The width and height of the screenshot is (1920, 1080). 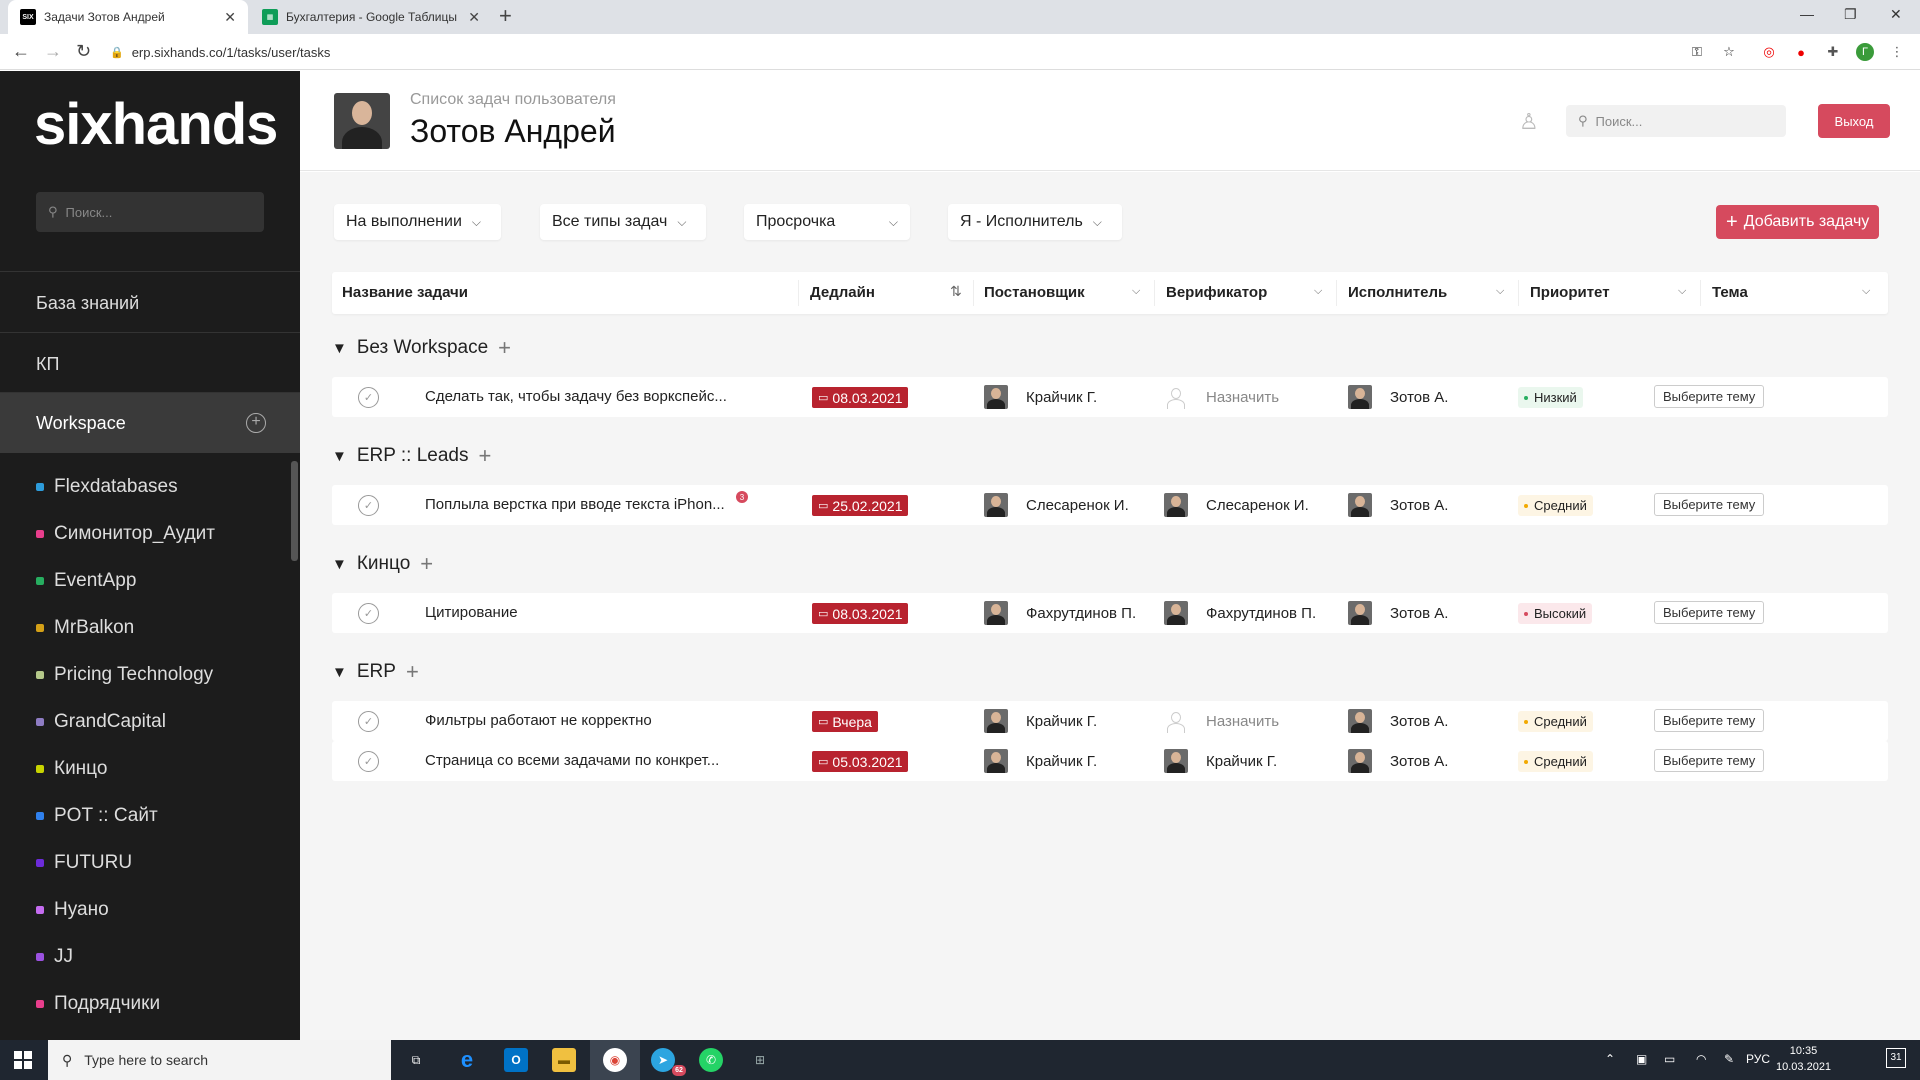 What do you see at coordinates (760, 52) in the screenshot?
I see `url-field: 🔒 erp.sixhands.co/1/tasks/user/tasks` at bounding box center [760, 52].